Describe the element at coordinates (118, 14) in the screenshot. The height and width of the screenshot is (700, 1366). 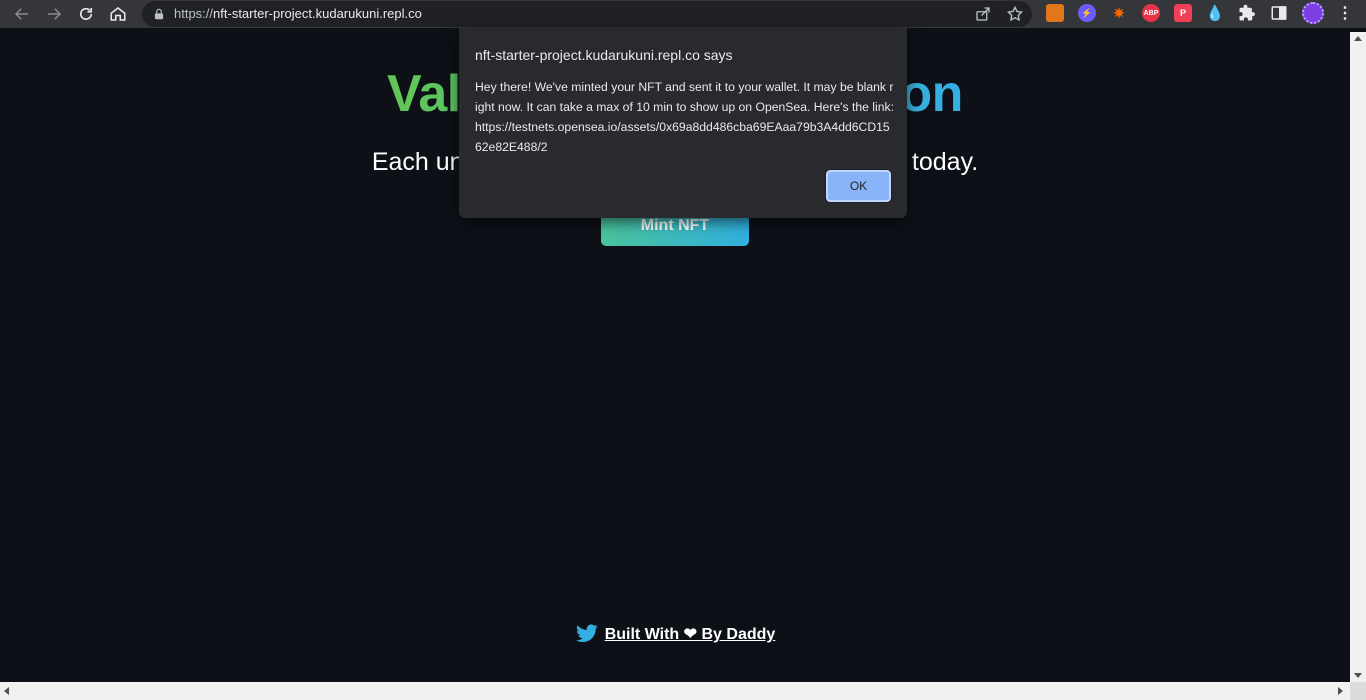
I see `home-icon` at that location.